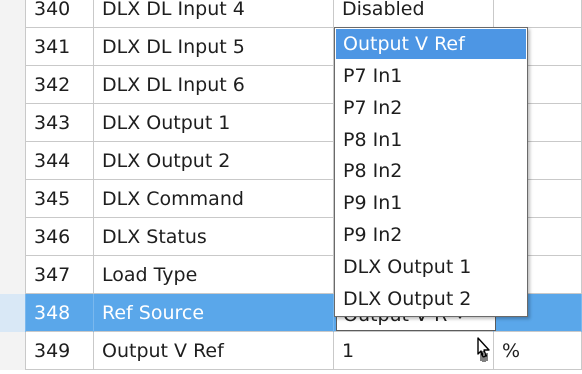 Image resolution: width=582 pixels, height=374 pixels. What do you see at coordinates (60, 14) in the screenshot?
I see `param-number: 340` at bounding box center [60, 14].